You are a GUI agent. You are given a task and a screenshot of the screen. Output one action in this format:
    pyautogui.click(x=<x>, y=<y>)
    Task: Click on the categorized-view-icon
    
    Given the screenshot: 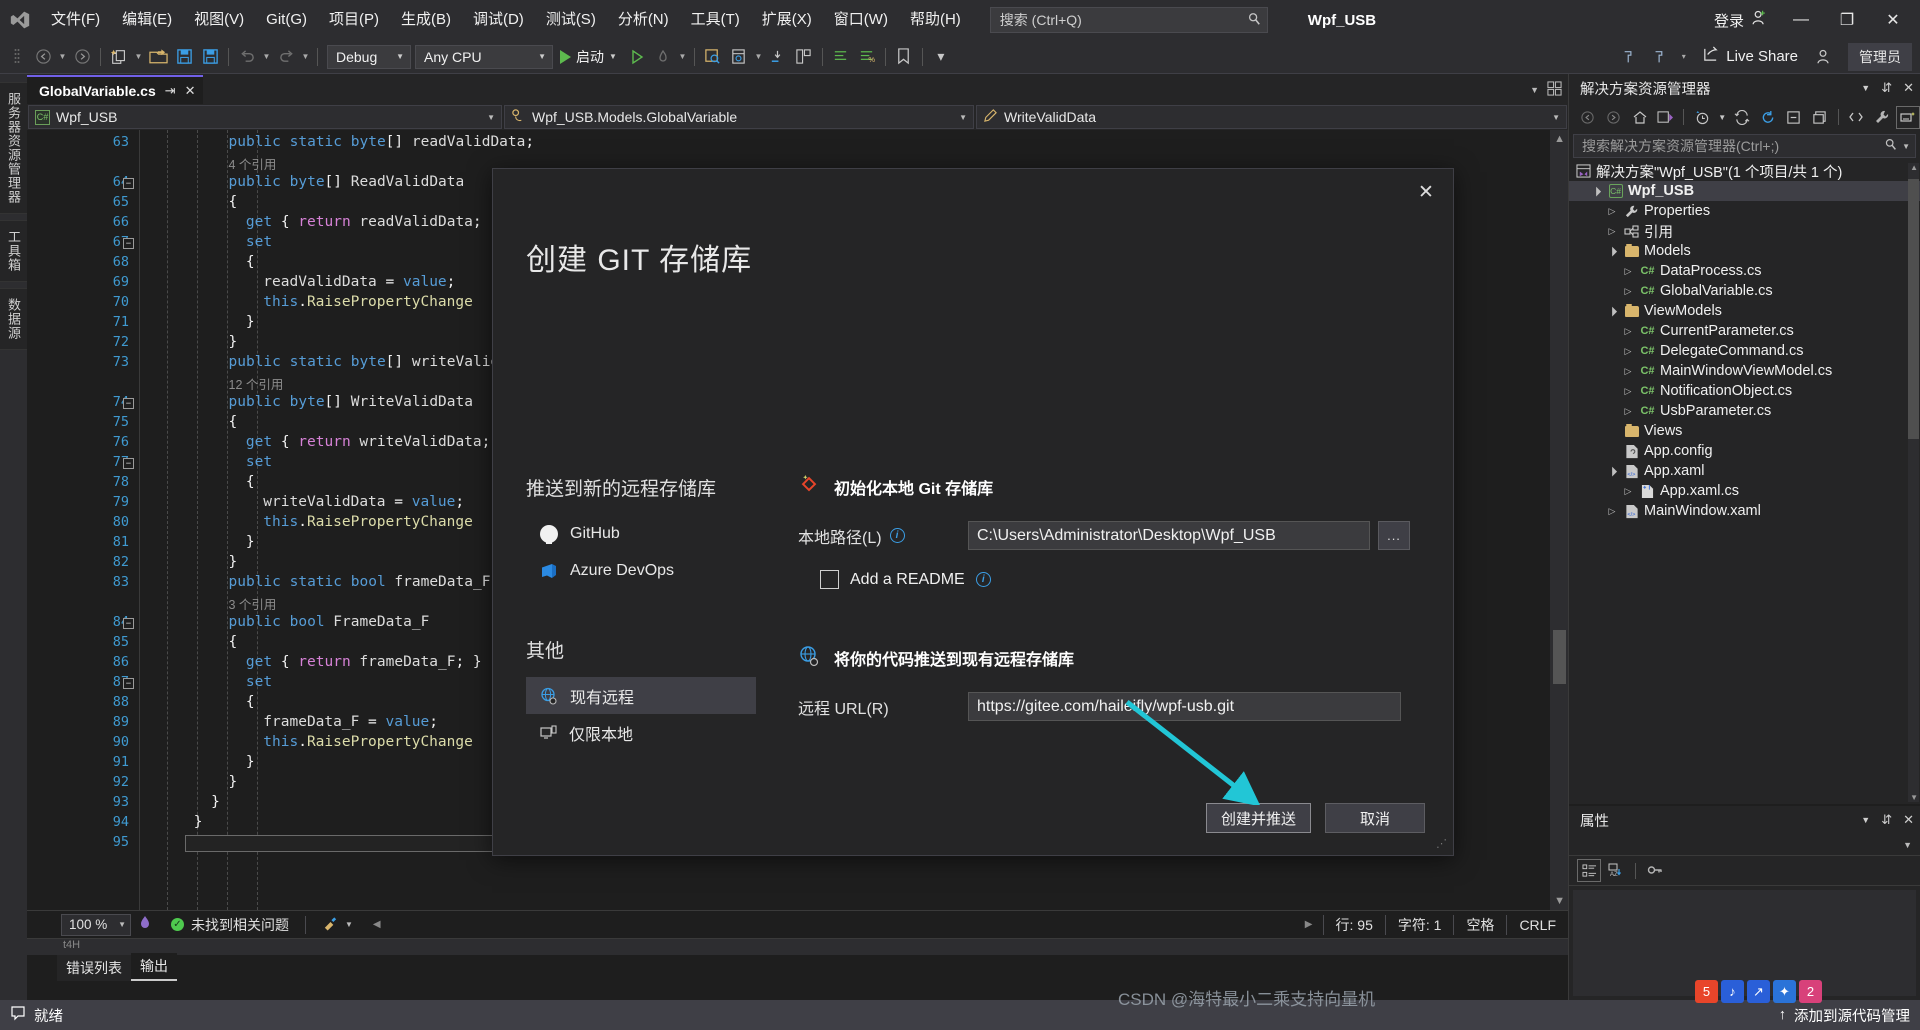 What is the action you would take?
    pyautogui.click(x=1589, y=870)
    